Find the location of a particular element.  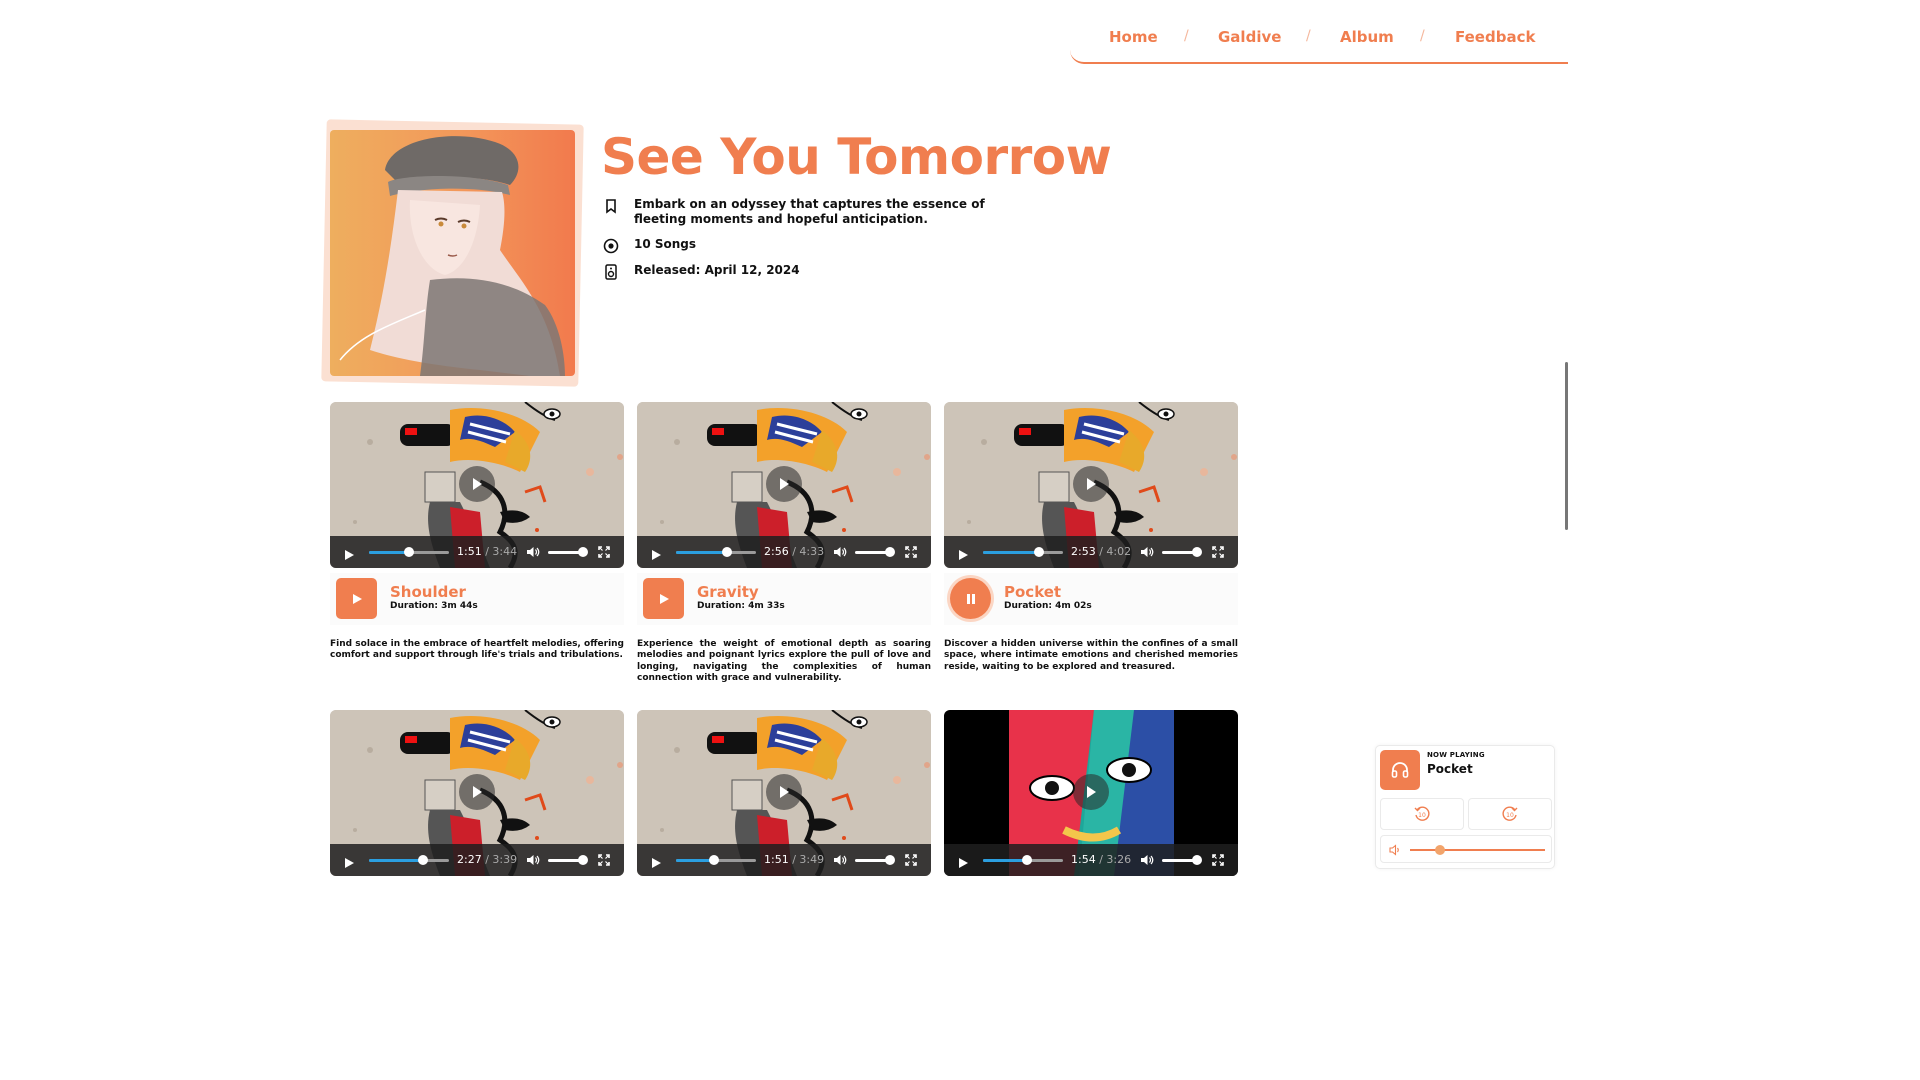

rewind-10-icon: 10 is located at coordinates (1422, 813).